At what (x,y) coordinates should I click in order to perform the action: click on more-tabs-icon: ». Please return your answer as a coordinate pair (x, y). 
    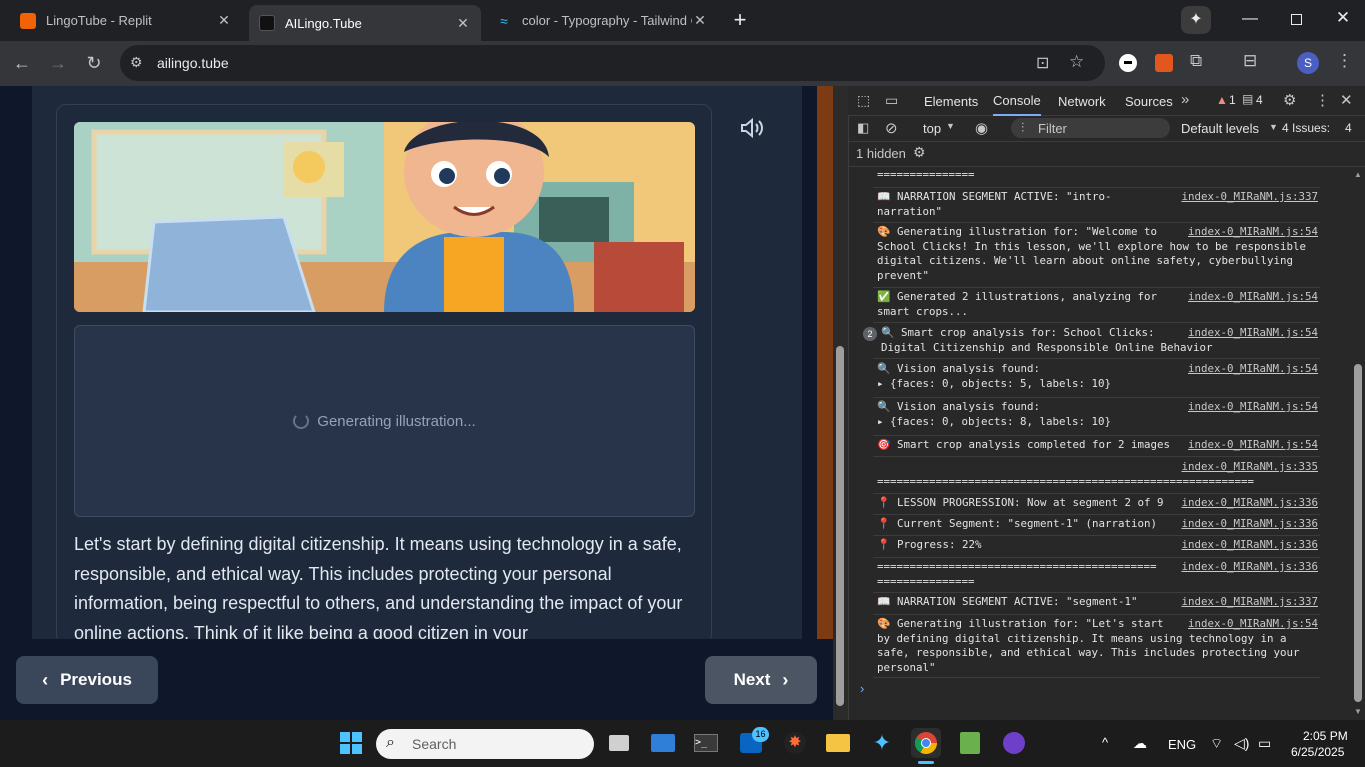
    Looking at the image, I should click on (1185, 99).